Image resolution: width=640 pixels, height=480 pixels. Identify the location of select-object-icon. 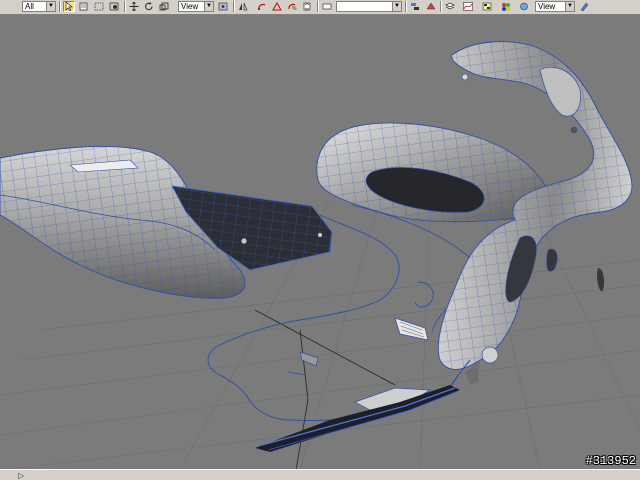
(69, 6).